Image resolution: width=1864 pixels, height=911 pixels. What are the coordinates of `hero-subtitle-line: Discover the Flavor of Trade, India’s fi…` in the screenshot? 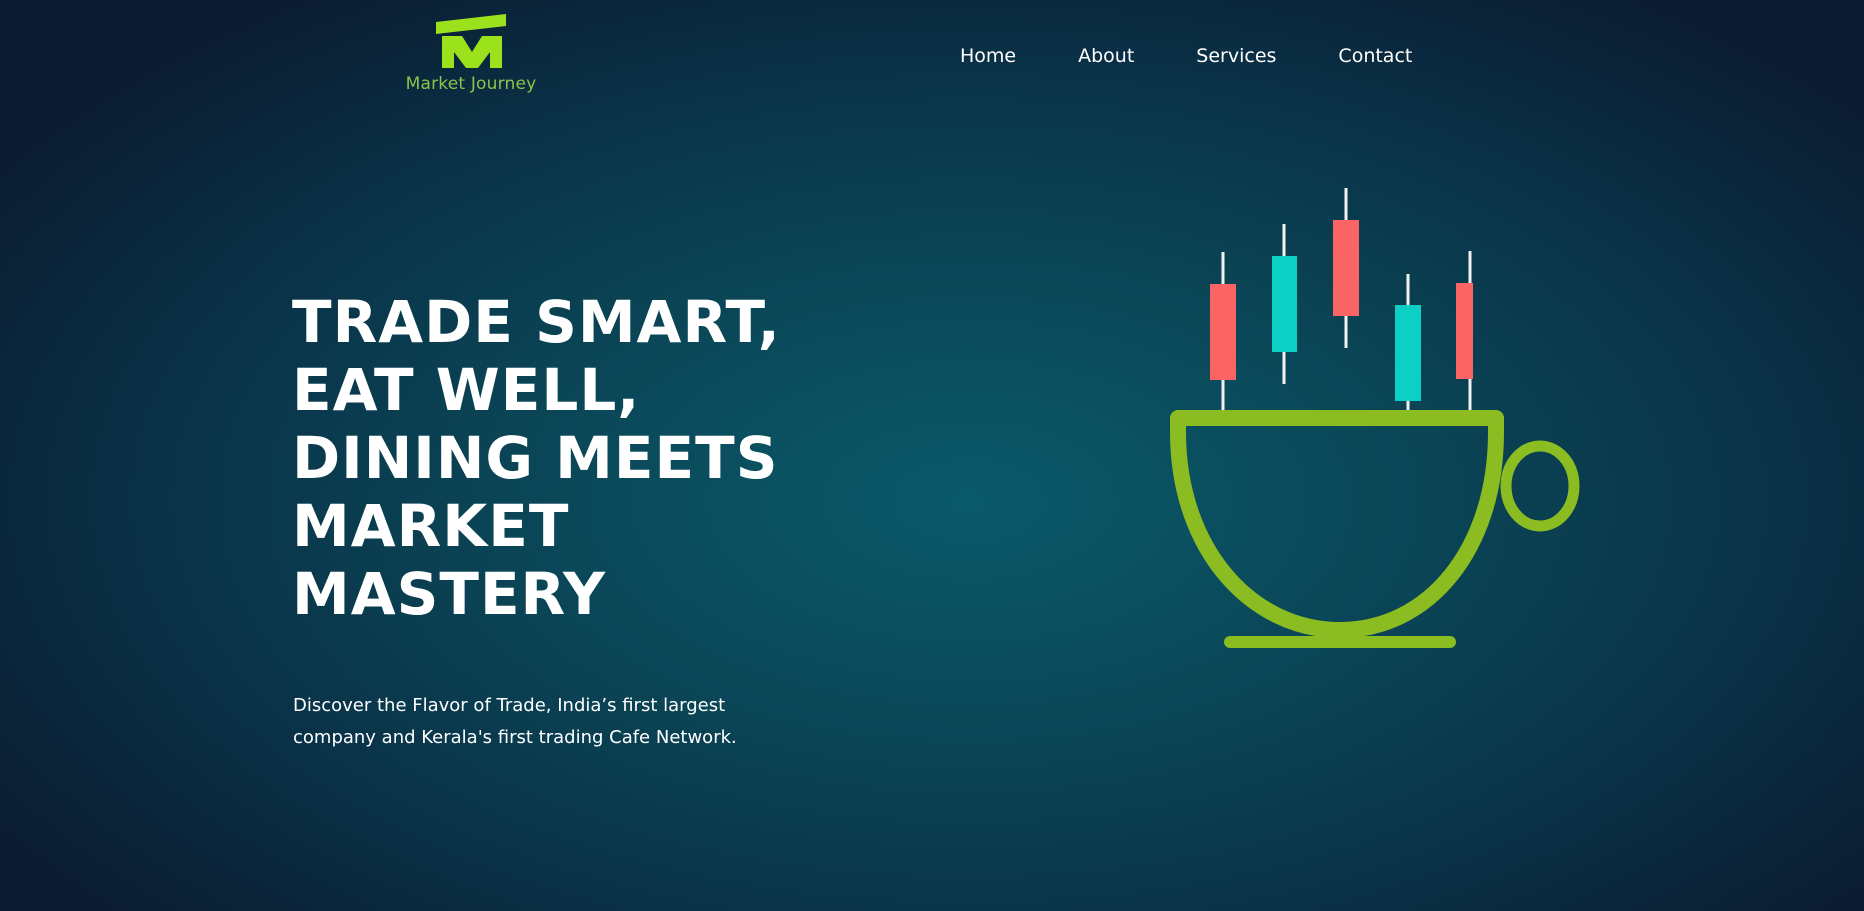 It's located at (509, 705).